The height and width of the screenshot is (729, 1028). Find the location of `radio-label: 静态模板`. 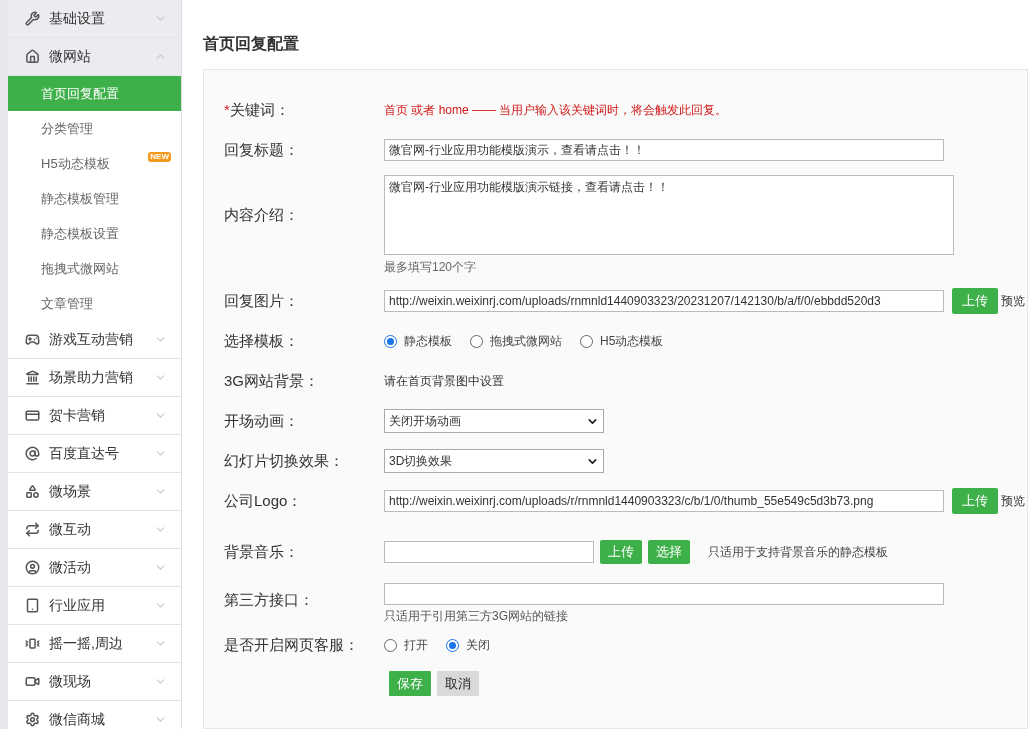

radio-label: 静态模板 is located at coordinates (428, 341).